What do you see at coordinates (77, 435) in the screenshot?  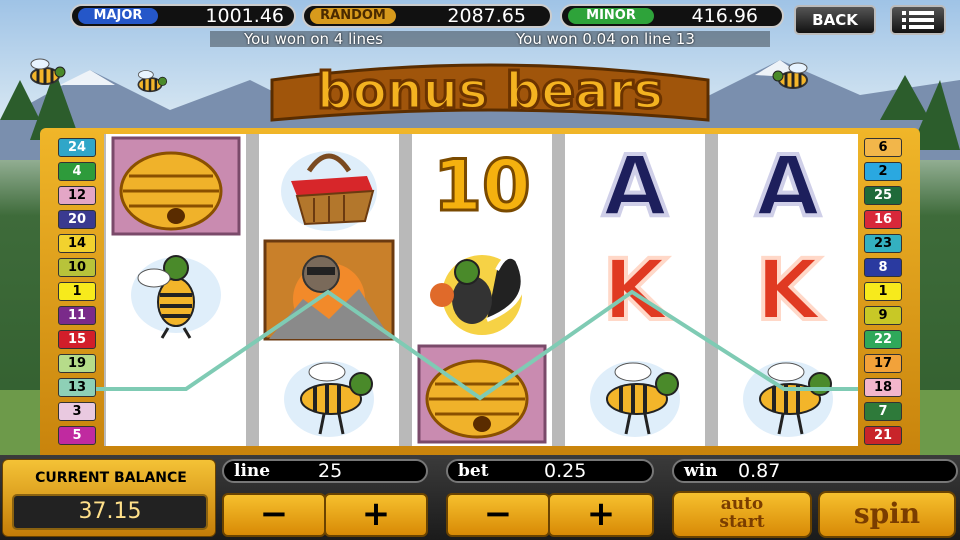 I see `line-tab: 5` at bounding box center [77, 435].